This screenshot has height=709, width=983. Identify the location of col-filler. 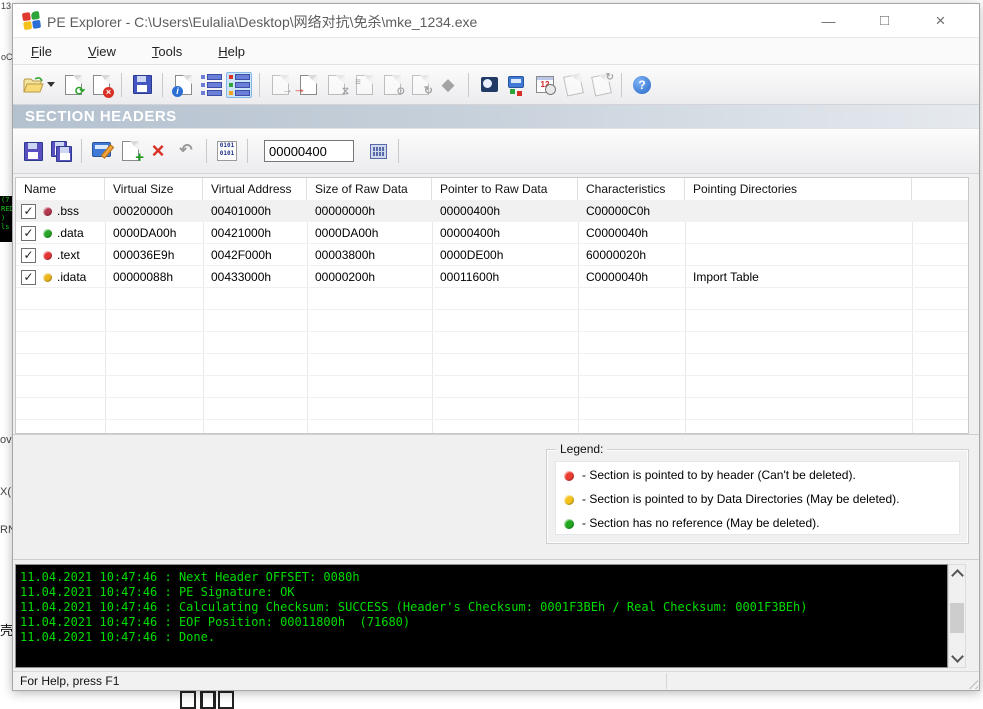
(940, 189).